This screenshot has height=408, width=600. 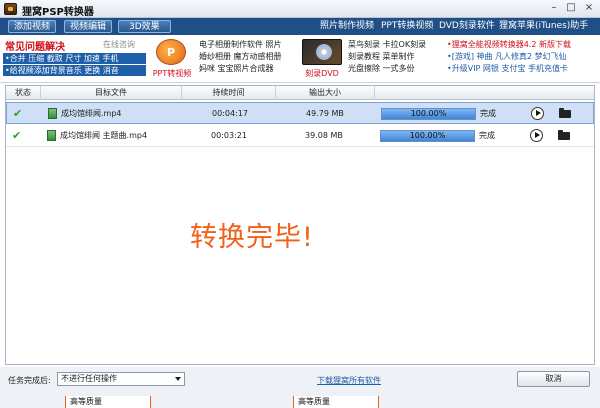 I want to click on faq-link-1: •合并 压缩 截取 尺寸 加速 手机, so click(x=74, y=58).